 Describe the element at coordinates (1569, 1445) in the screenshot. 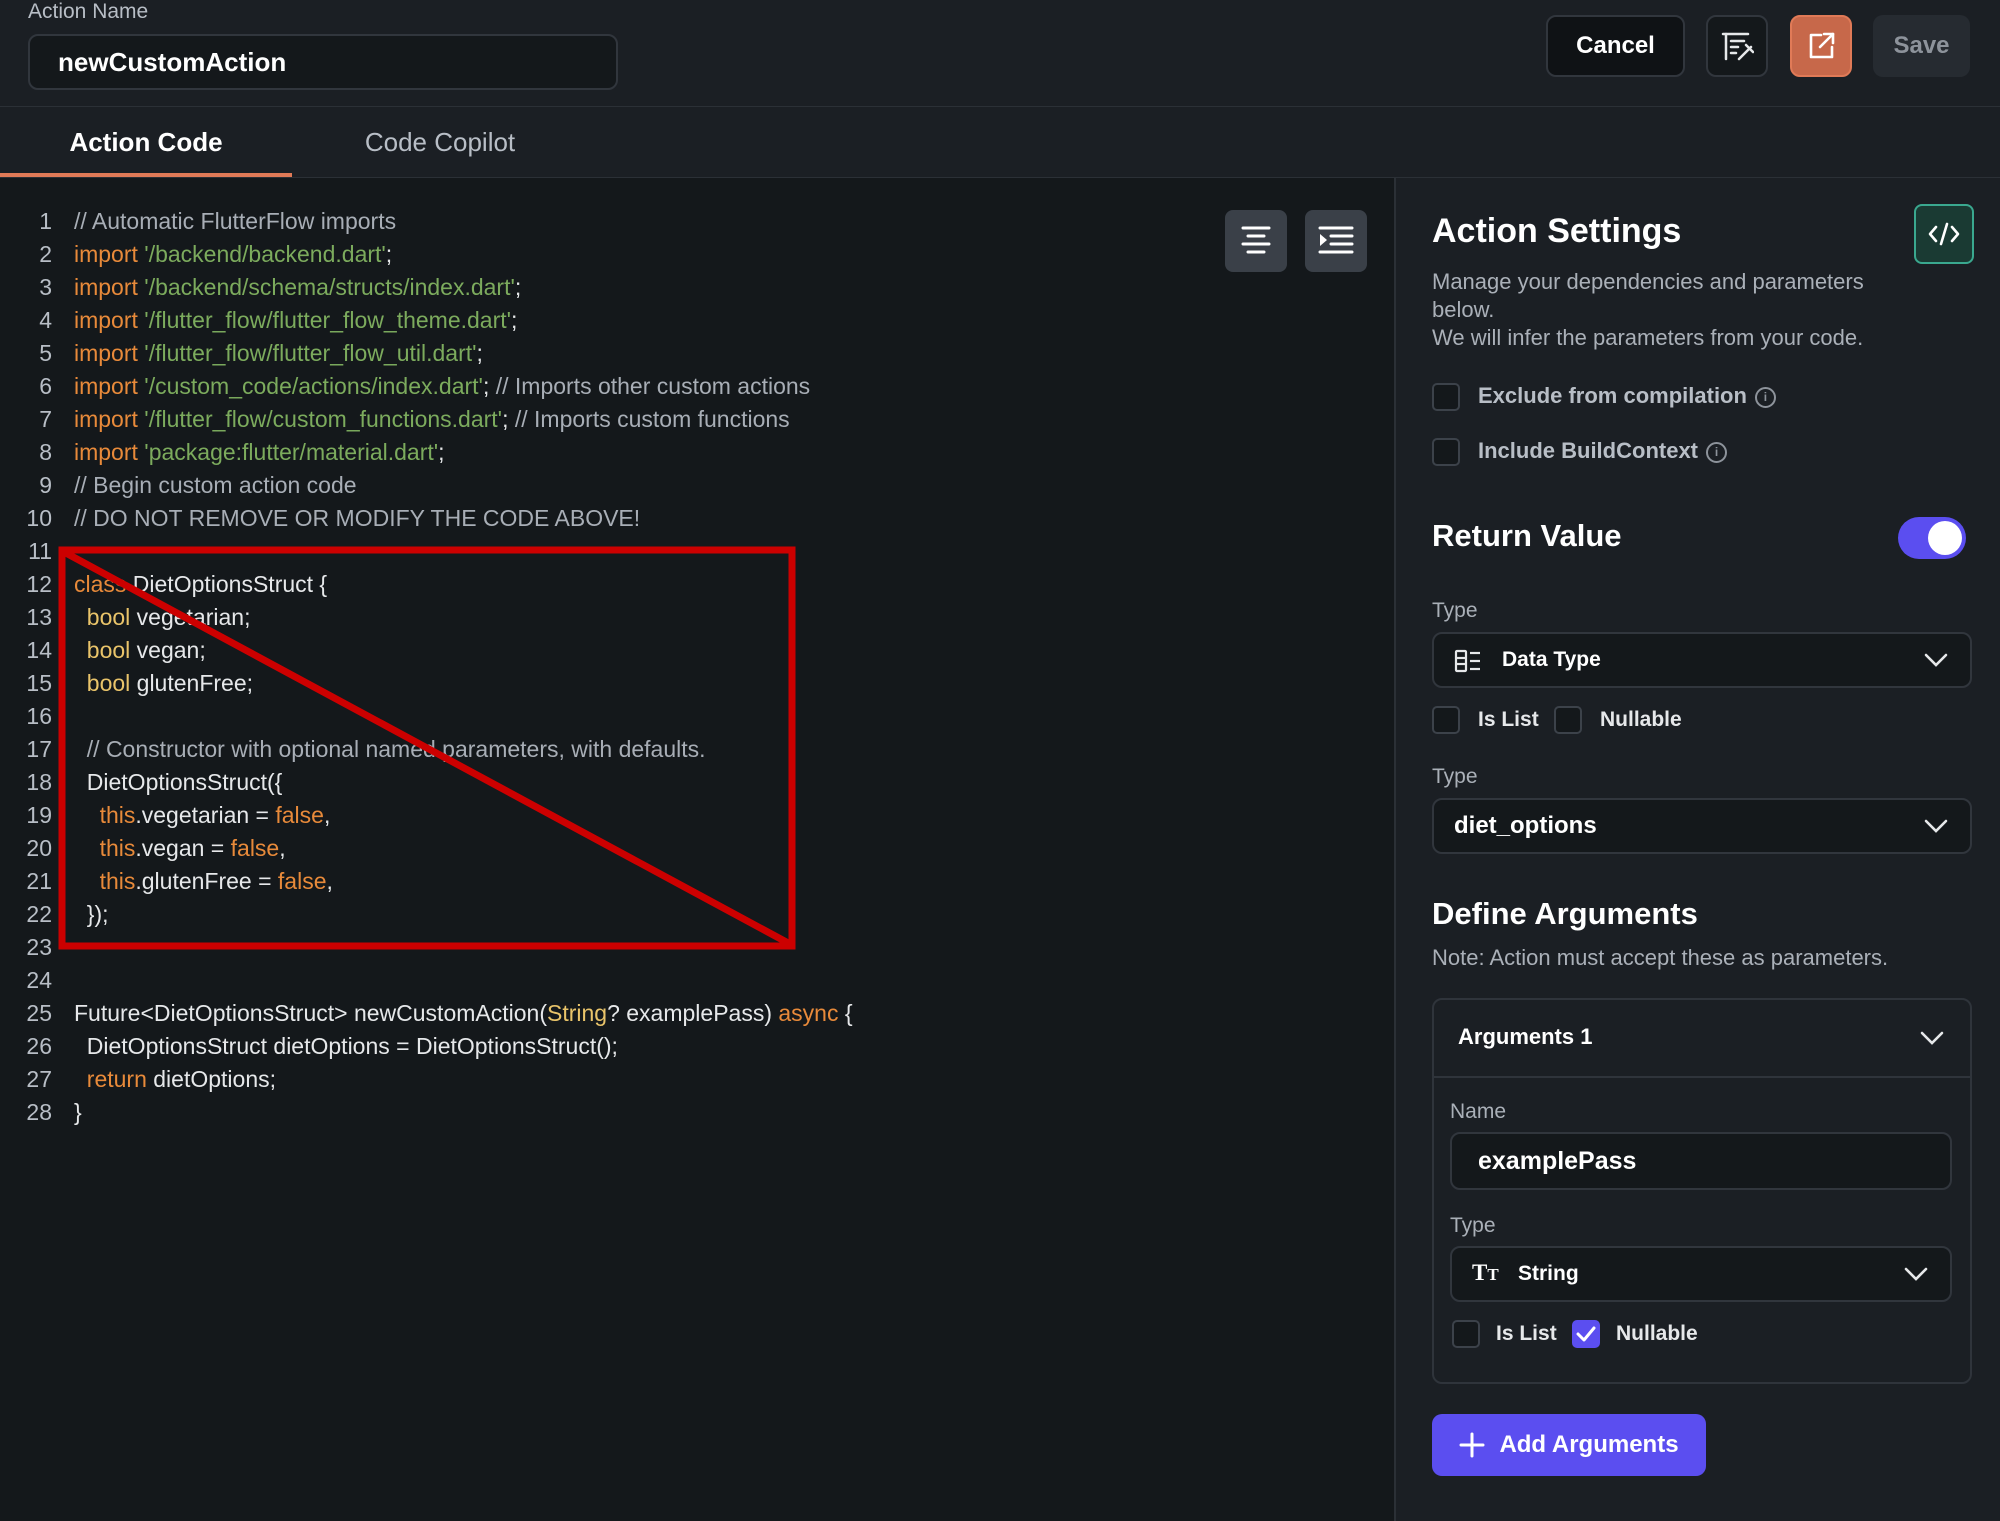

I see `add-arguments-button: Add Arguments` at that location.